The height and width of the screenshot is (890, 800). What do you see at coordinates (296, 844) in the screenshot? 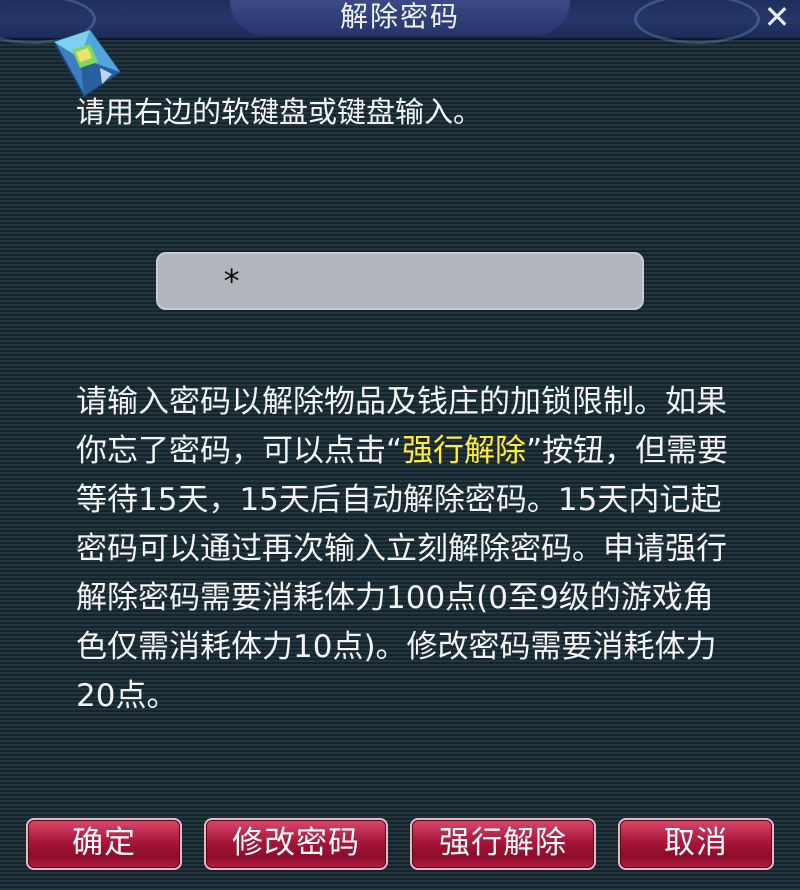
I see `change-password-button: 修改密码` at bounding box center [296, 844].